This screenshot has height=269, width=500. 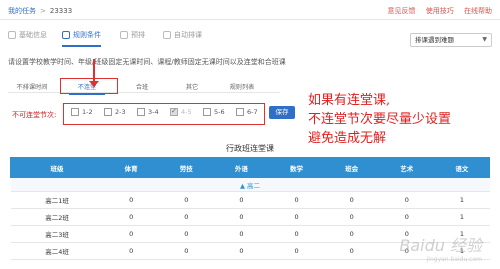 What do you see at coordinates (434, 40) in the screenshot?
I see `dropdown-label: 排课遇到难题` at bounding box center [434, 40].